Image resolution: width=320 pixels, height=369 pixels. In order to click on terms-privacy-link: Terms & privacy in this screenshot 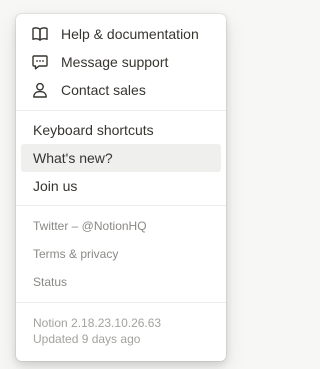, I will do `click(121, 254)`.